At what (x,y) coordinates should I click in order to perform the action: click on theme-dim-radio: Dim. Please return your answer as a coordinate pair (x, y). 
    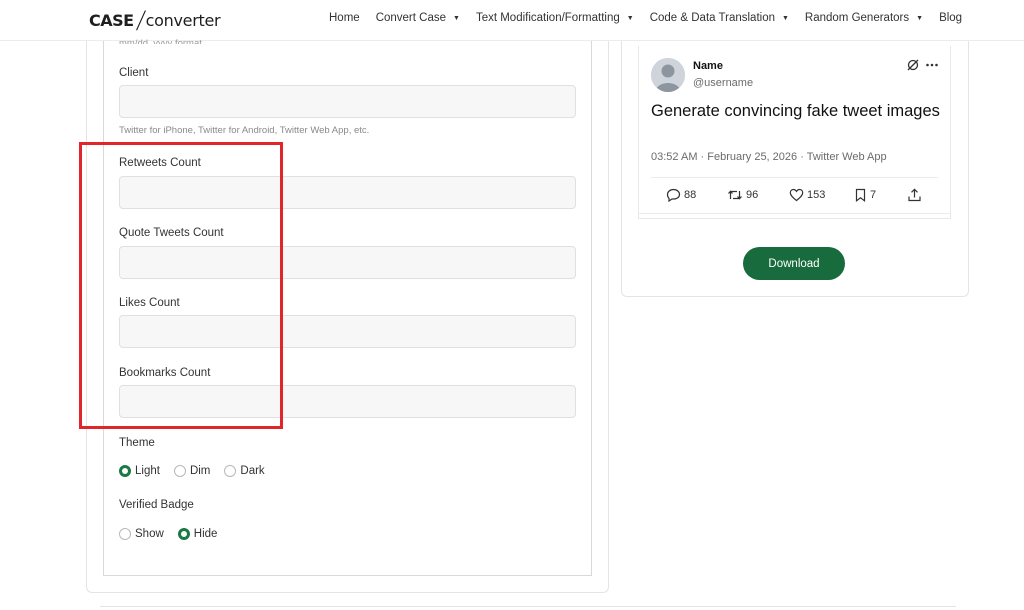
    Looking at the image, I should click on (192, 471).